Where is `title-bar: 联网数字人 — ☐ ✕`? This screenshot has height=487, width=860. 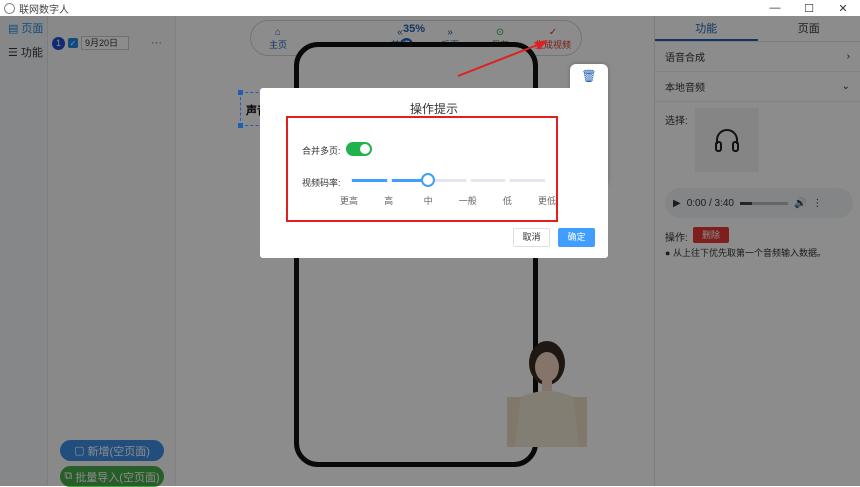
title-bar: 联网数字人 — ☐ ✕ is located at coordinates (430, 8).